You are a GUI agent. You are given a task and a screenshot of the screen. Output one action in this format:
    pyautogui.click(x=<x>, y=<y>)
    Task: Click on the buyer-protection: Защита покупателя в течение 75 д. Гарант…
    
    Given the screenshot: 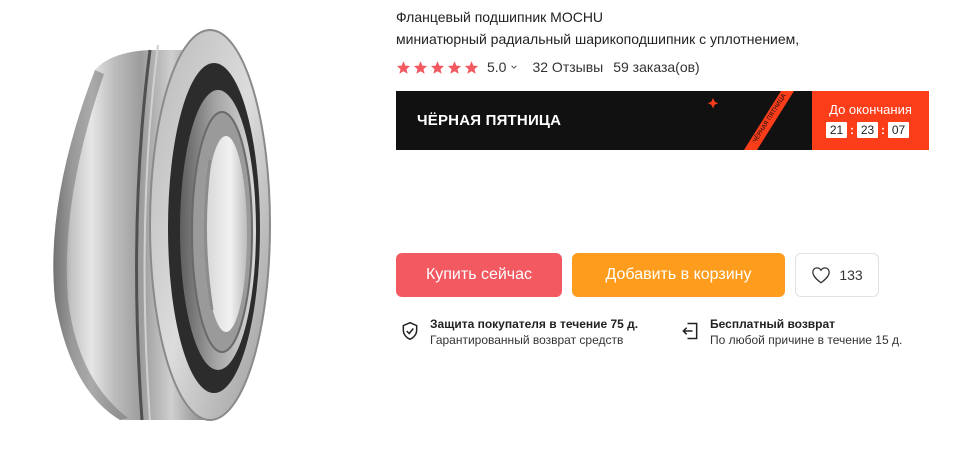 What is the action you would take?
    pyautogui.click(x=519, y=332)
    